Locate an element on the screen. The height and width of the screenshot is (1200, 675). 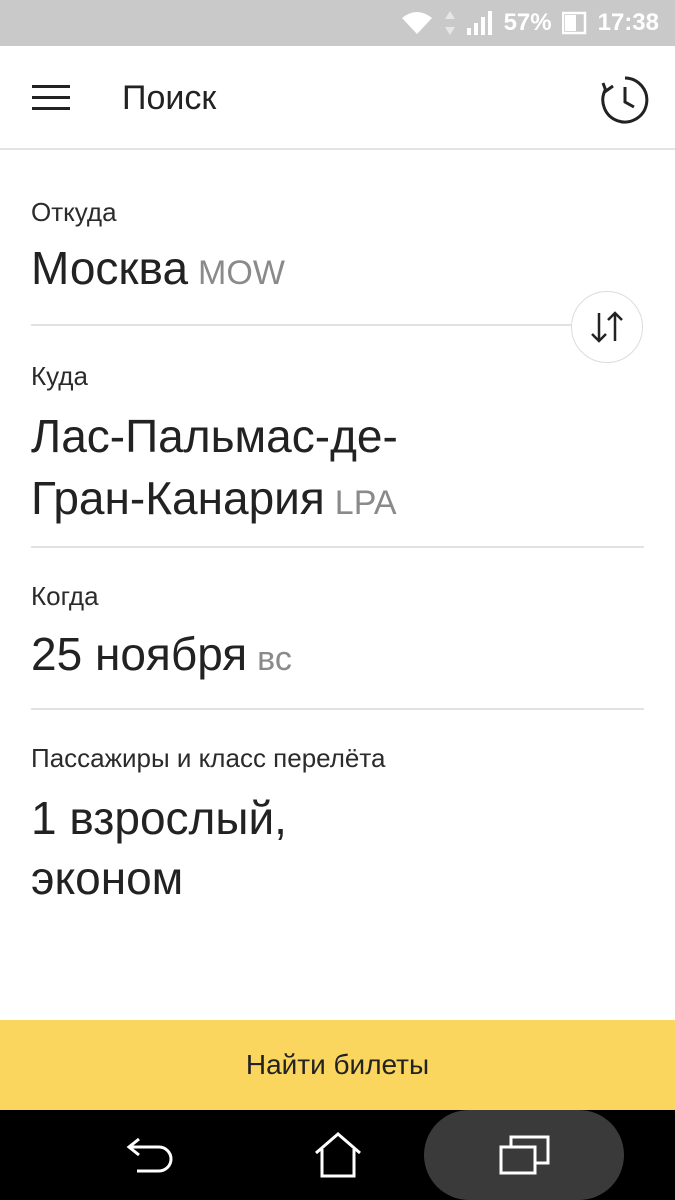
from-value: Москва MOW is located at coordinates (337, 270).